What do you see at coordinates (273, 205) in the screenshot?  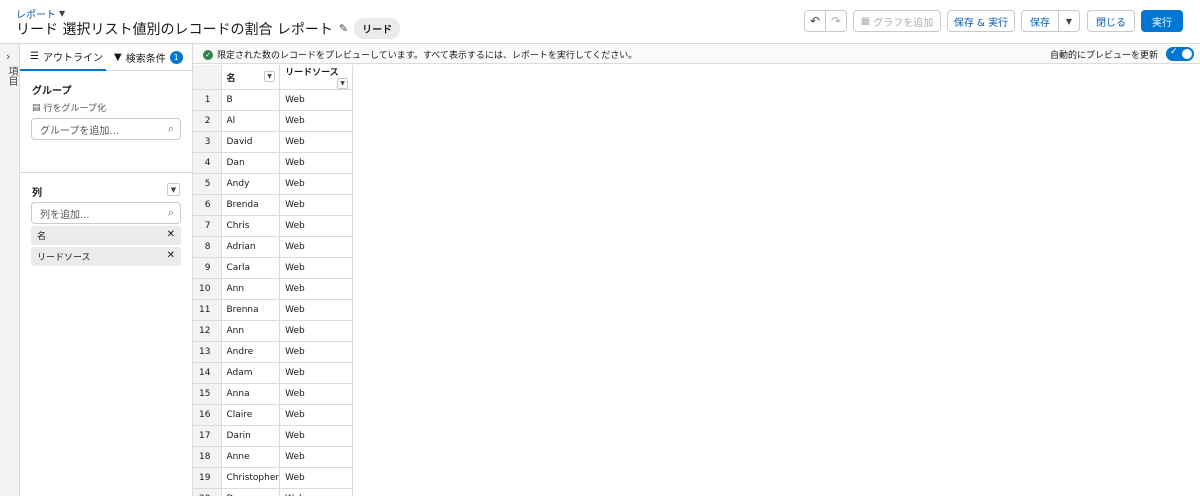 I see `table-row: 6 Brenda Web` at bounding box center [273, 205].